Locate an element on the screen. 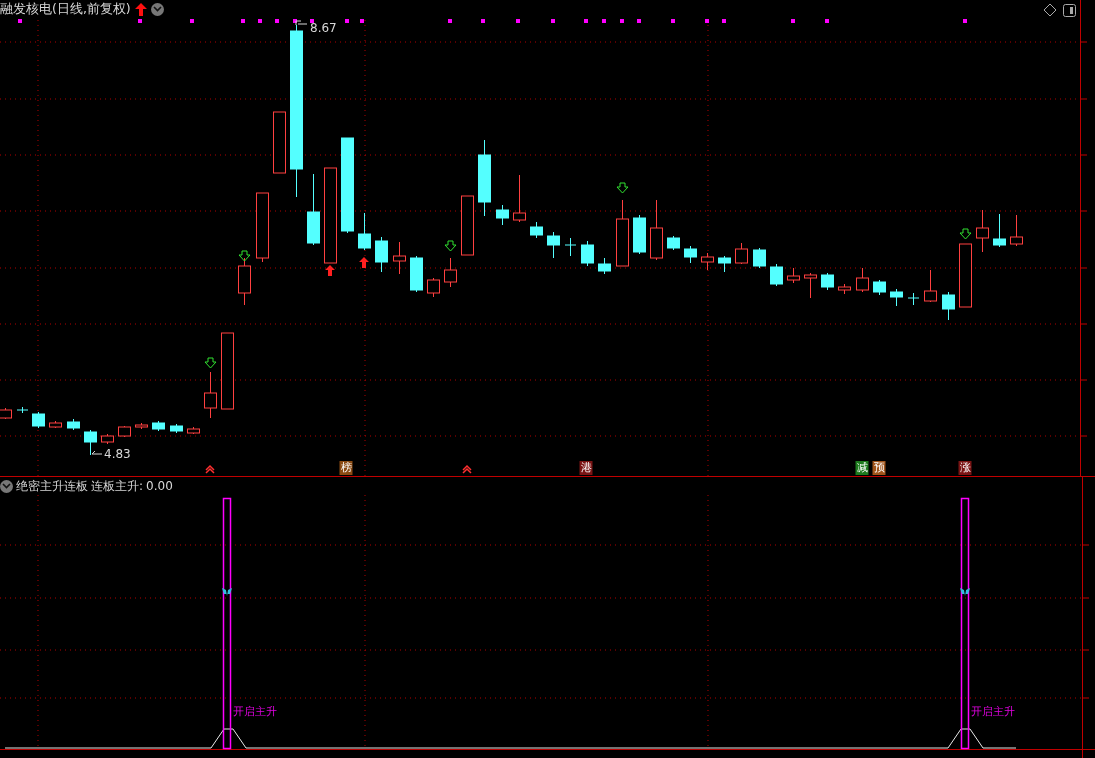 The image size is (1095, 758). indicator-reading-label: 连板主升: is located at coordinates (117, 486).